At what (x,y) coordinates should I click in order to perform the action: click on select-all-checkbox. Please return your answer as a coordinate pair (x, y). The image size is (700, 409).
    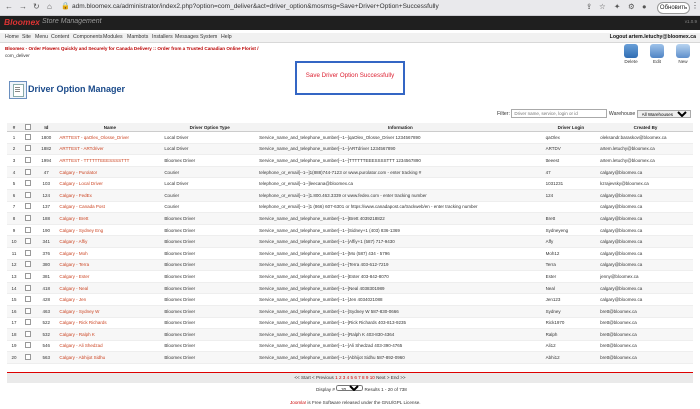
    Looking at the image, I should click on (28, 126).